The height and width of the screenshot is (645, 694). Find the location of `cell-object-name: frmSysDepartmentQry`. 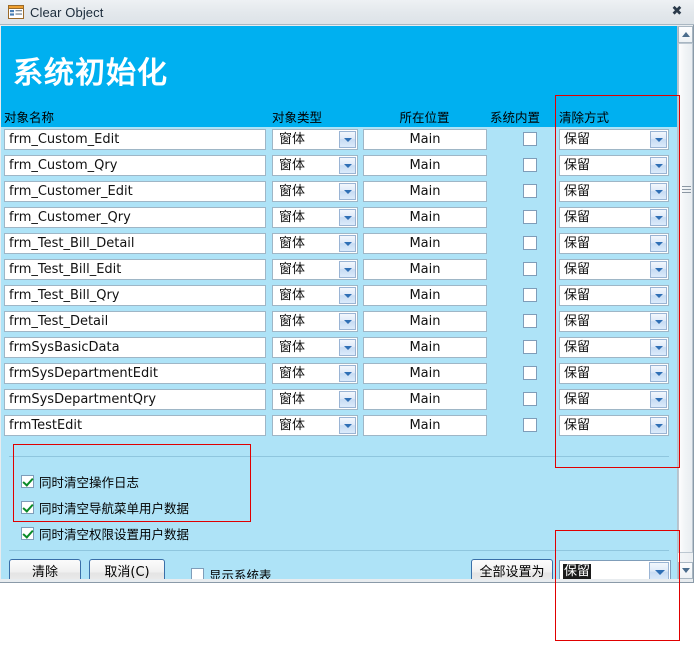

cell-object-name: frmSysDepartmentQry is located at coordinates (135, 399).